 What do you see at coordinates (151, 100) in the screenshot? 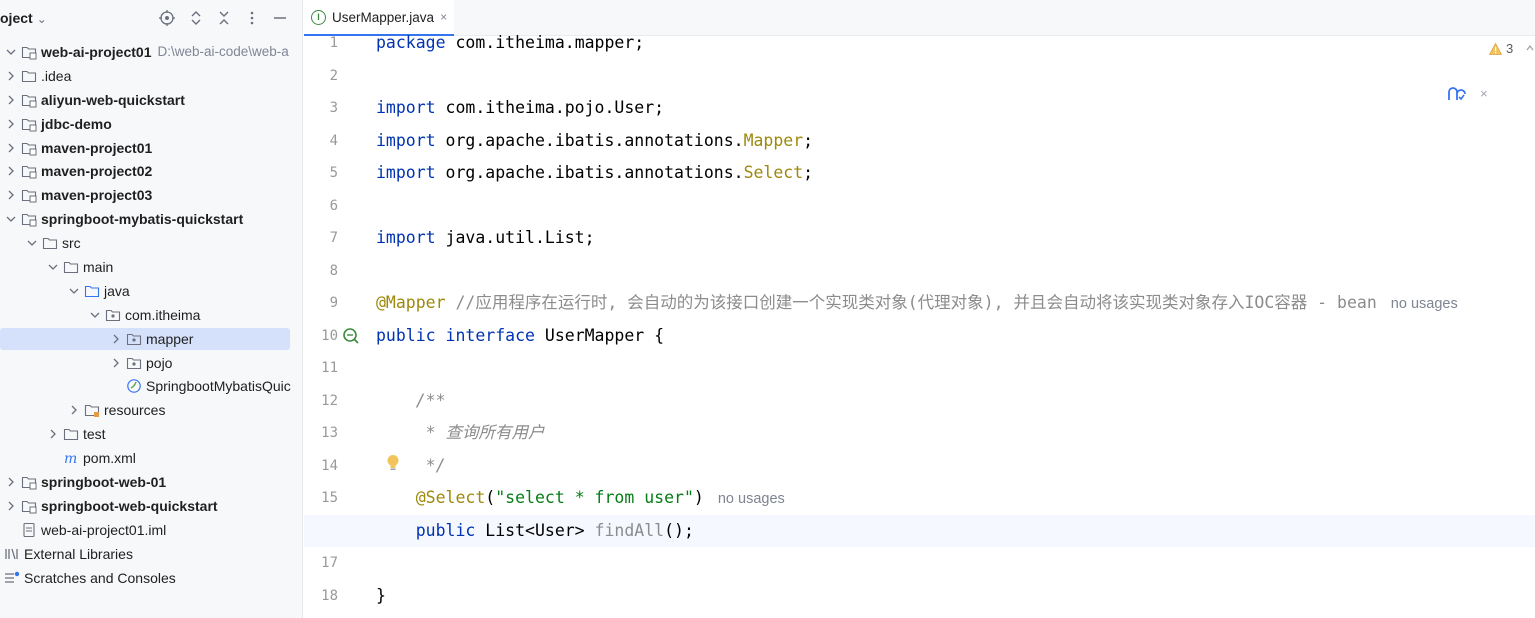
I see `tree-item: aliyun-web-quickstart` at bounding box center [151, 100].